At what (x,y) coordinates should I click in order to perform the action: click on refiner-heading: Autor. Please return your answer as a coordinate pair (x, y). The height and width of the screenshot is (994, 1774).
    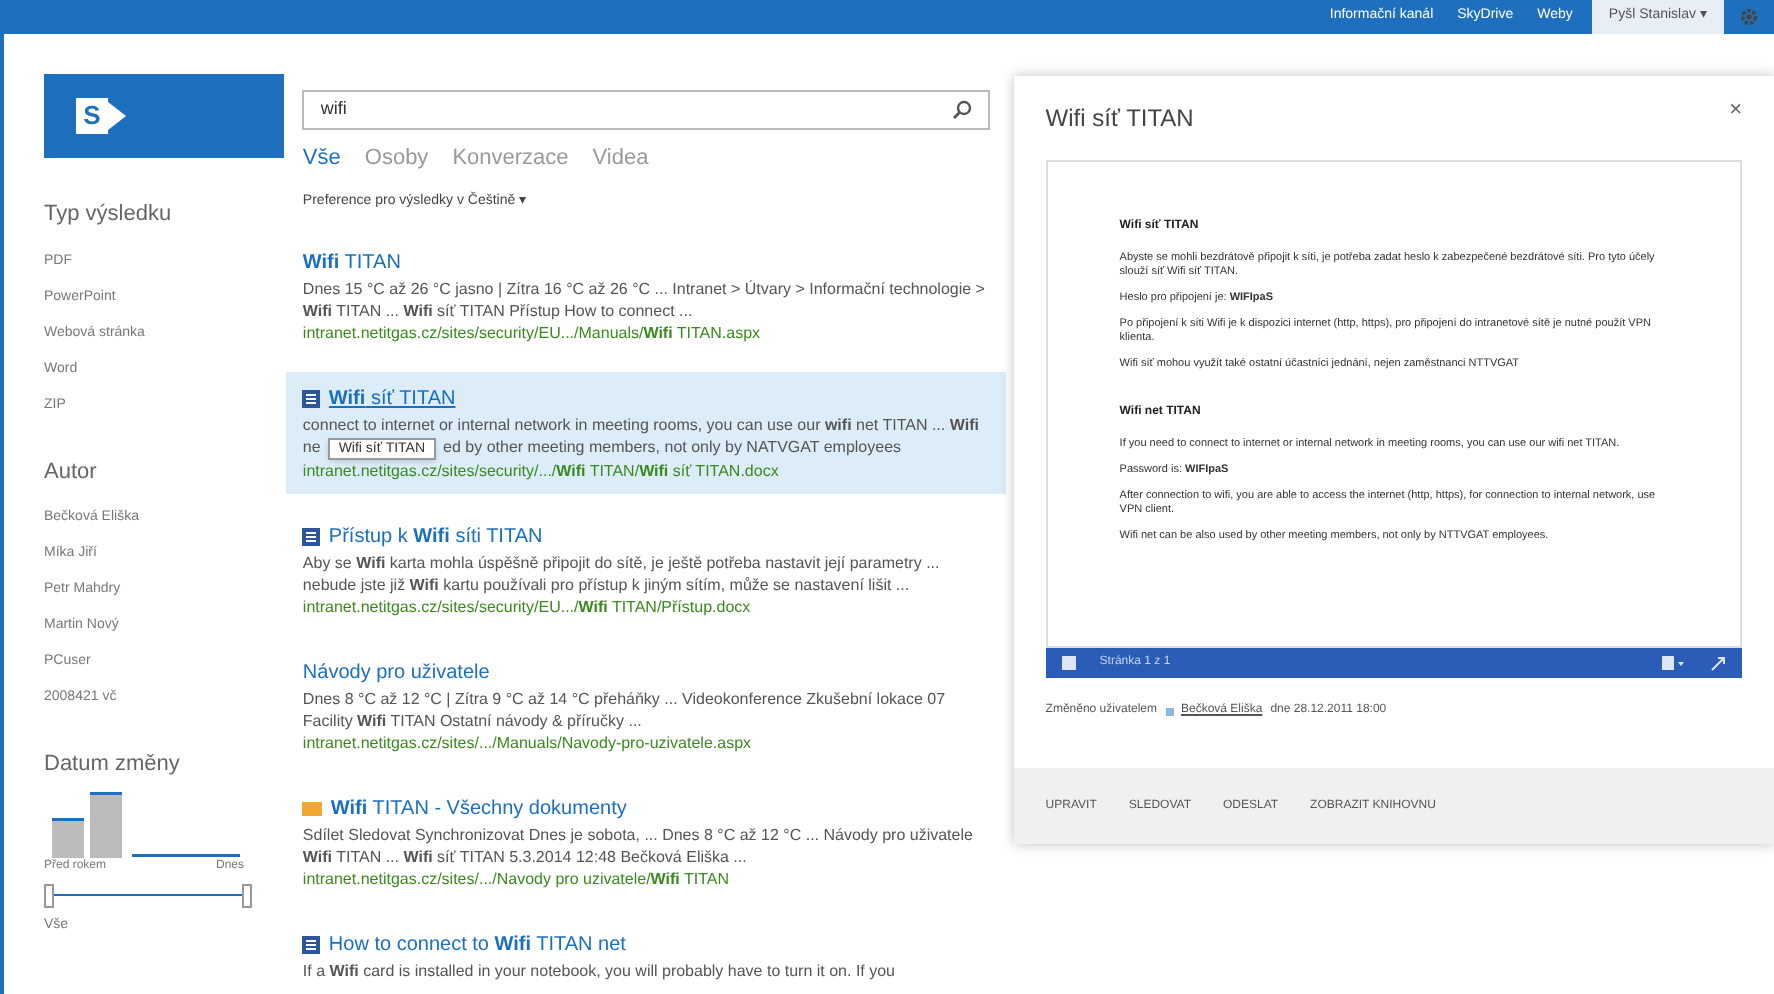
    Looking at the image, I should click on (71, 472).